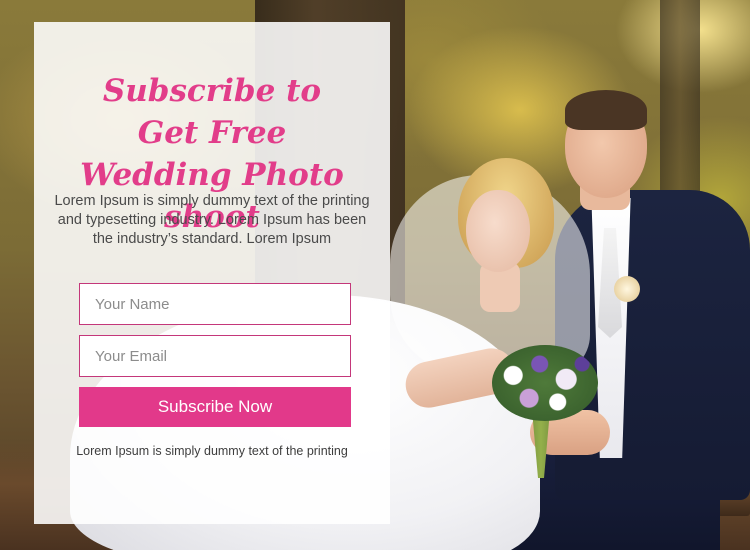 This screenshot has width=750, height=550. Describe the element at coordinates (215, 356) in the screenshot. I see `email-input` at that location.